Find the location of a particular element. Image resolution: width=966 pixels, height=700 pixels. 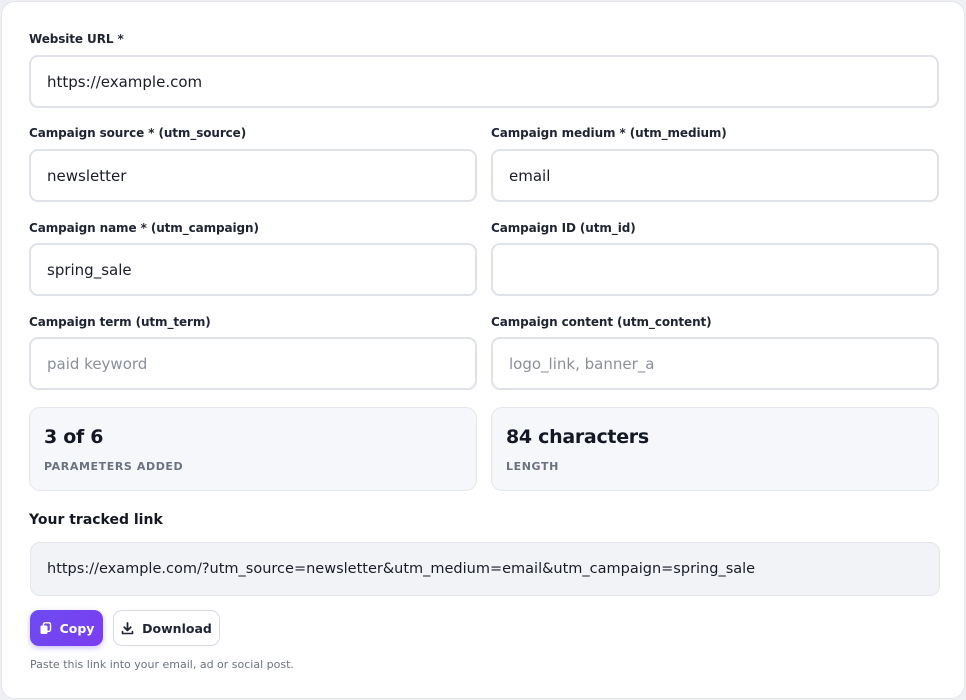

copy-button: Copy is located at coordinates (66, 628).